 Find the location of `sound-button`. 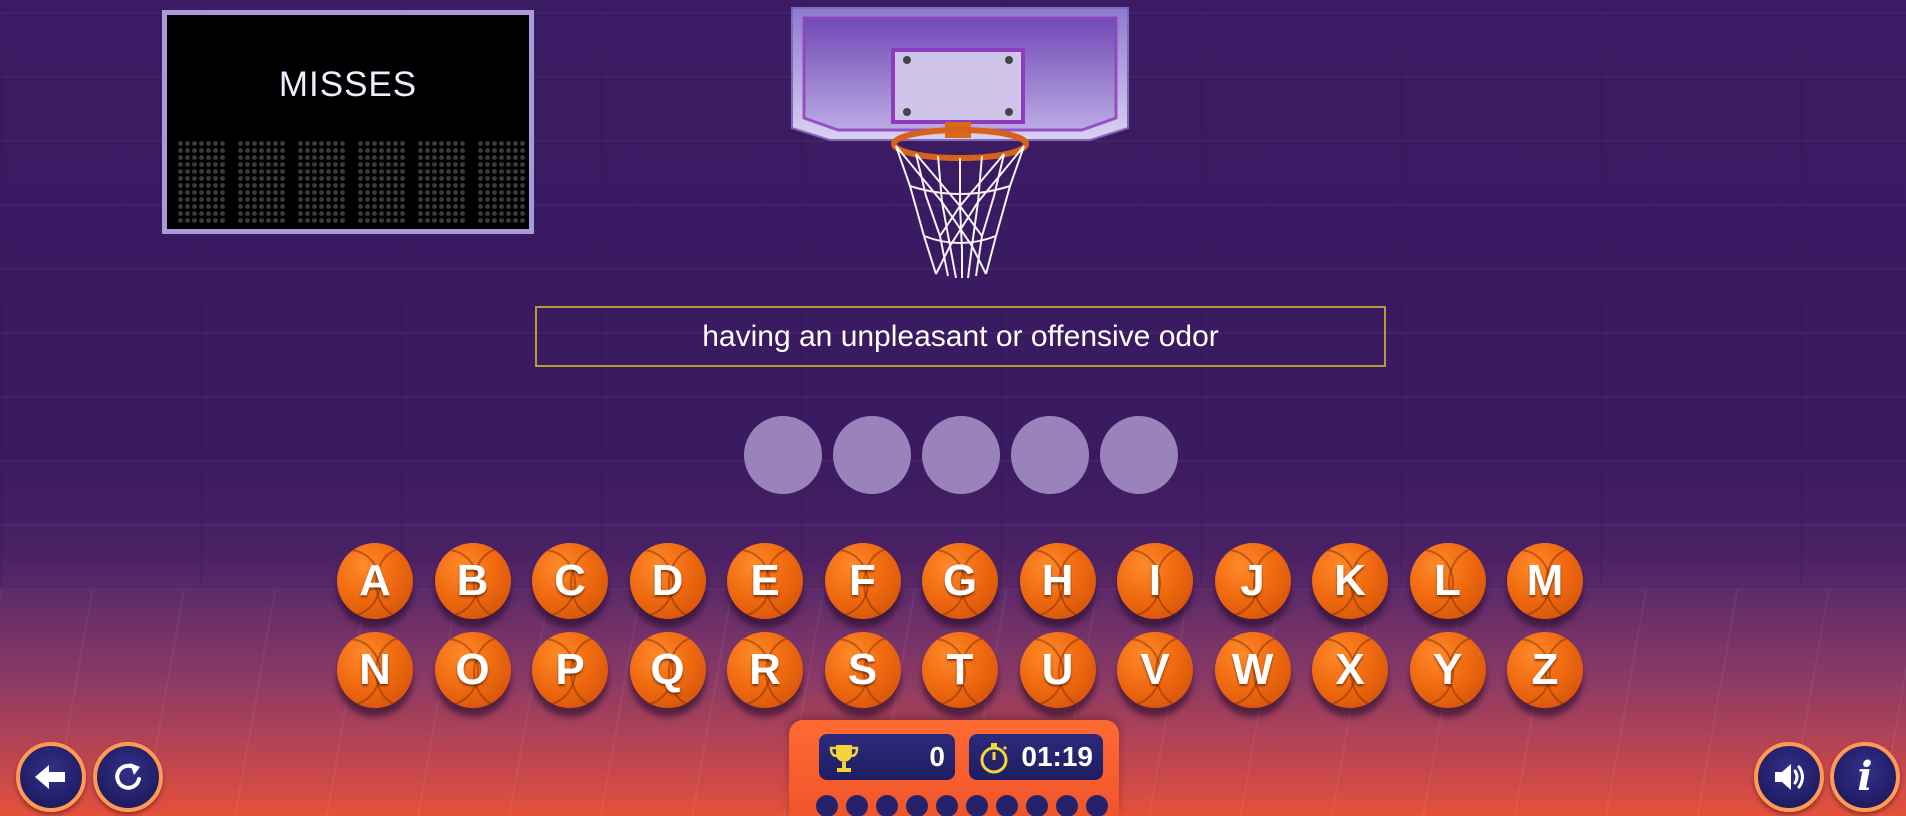

sound-button is located at coordinates (1789, 777).